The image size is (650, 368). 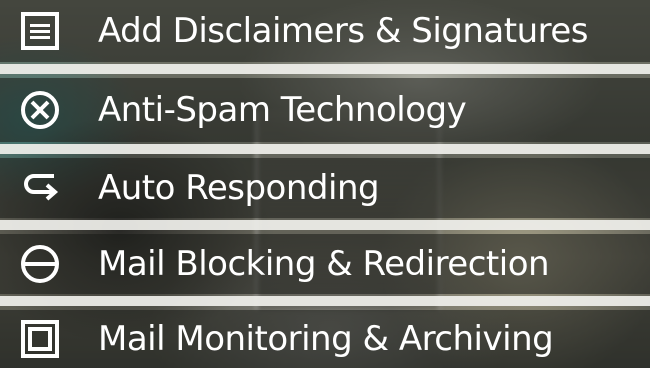 What do you see at coordinates (282, 110) in the screenshot?
I see `feature-label: Anti-Spam Technology` at bounding box center [282, 110].